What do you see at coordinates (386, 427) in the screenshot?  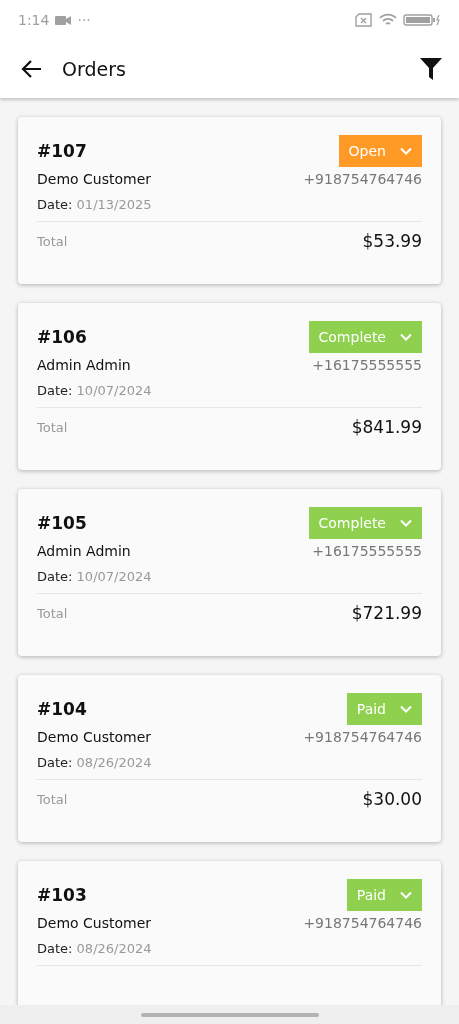 I see `total-amount: $841.99` at bounding box center [386, 427].